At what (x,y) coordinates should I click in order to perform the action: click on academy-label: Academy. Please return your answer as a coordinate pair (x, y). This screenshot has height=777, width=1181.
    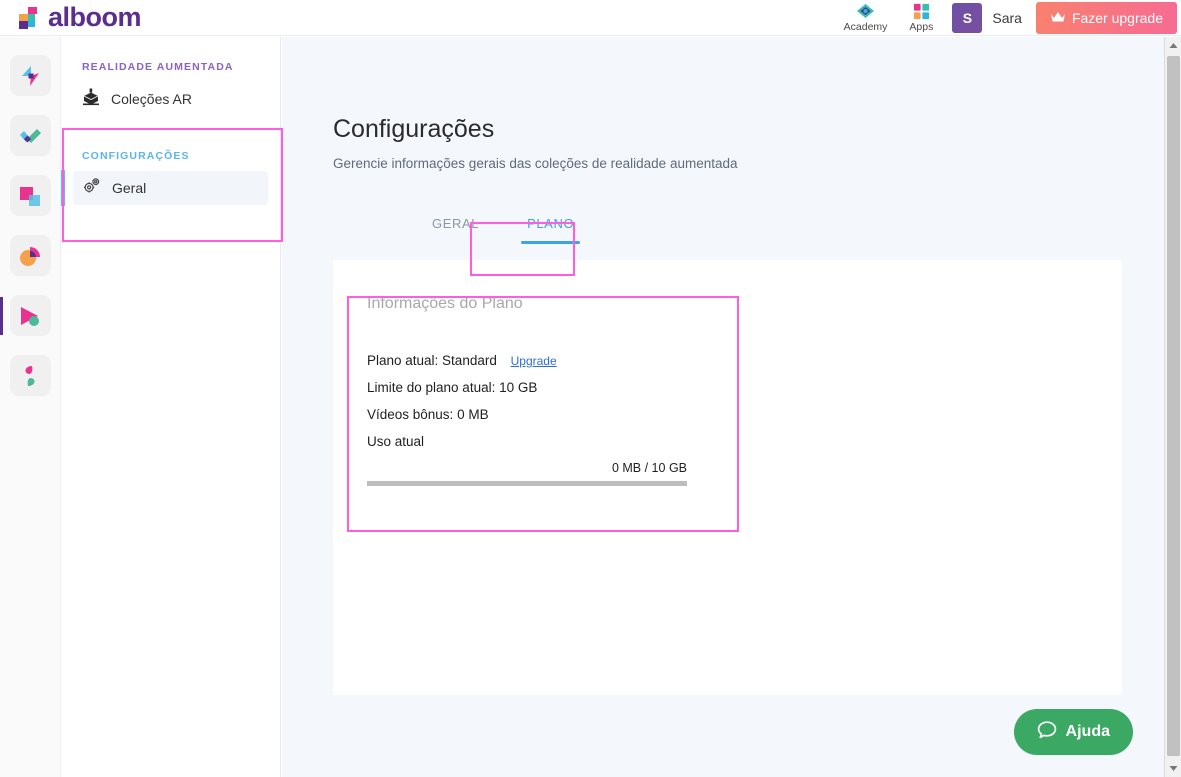
    Looking at the image, I should click on (865, 26).